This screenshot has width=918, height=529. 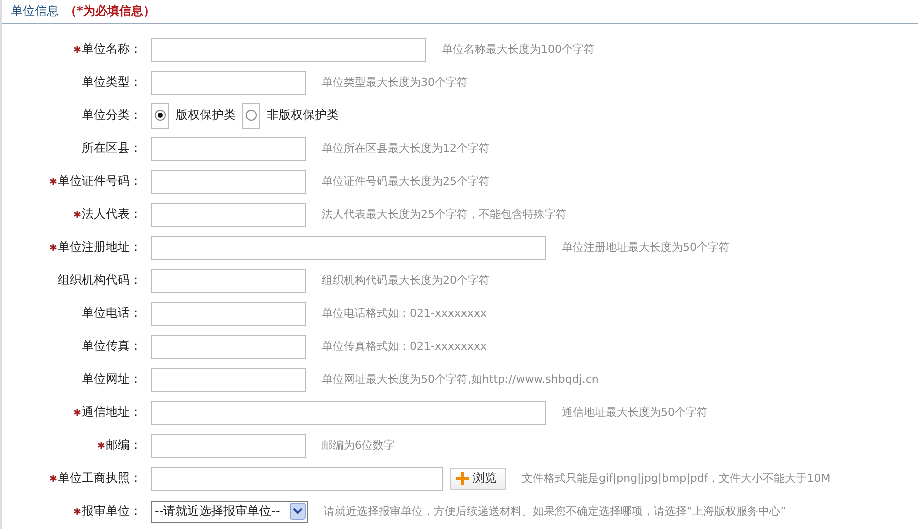 What do you see at coordinates (100, 181) in the screenshot?
I see `field-label: 单位证件号码：` at bounding box center [100, 181].